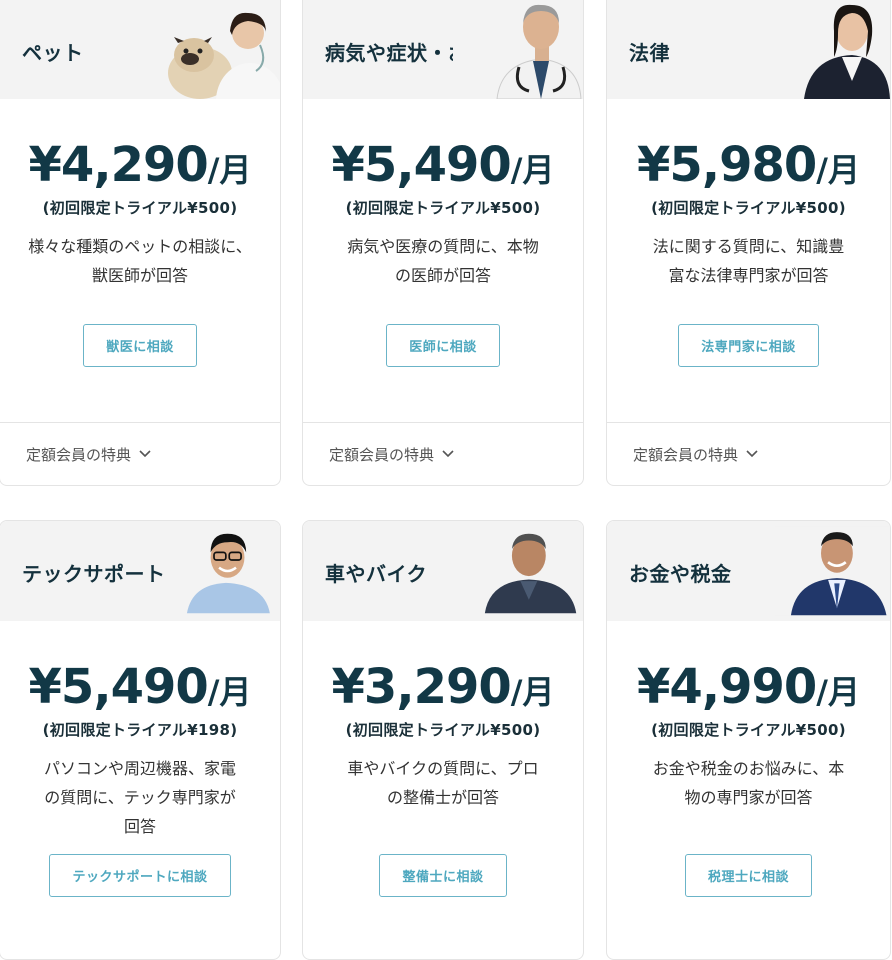  I want to click on description-line: お金や税金のお悩みに、本, so click(748, 768).